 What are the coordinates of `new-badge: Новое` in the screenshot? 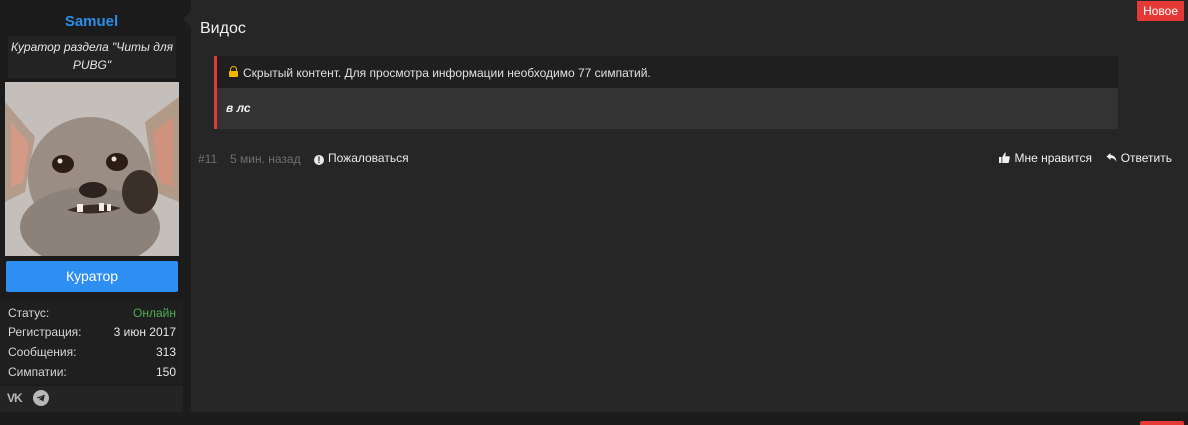 It's located at (1160, 11).